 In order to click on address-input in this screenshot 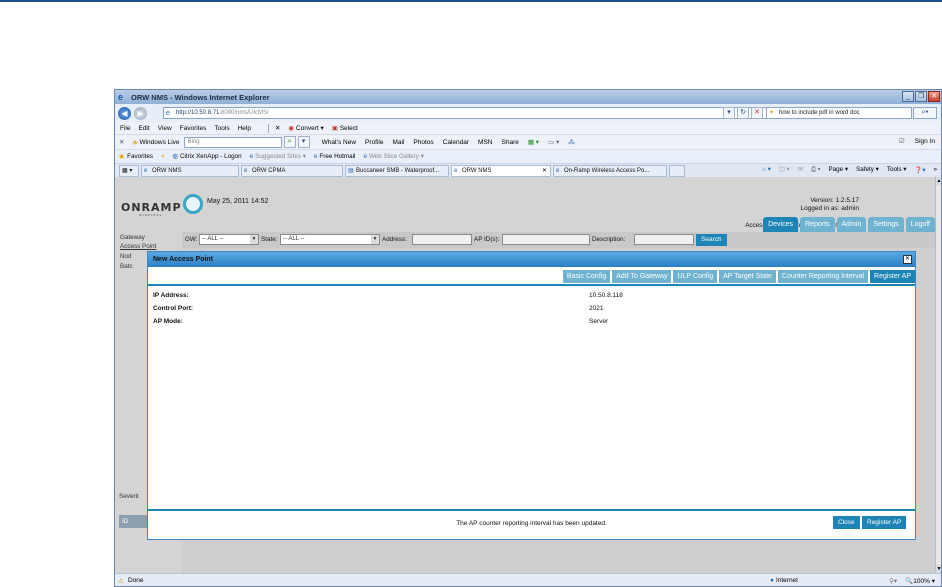, I will do `click(442, 239)`.